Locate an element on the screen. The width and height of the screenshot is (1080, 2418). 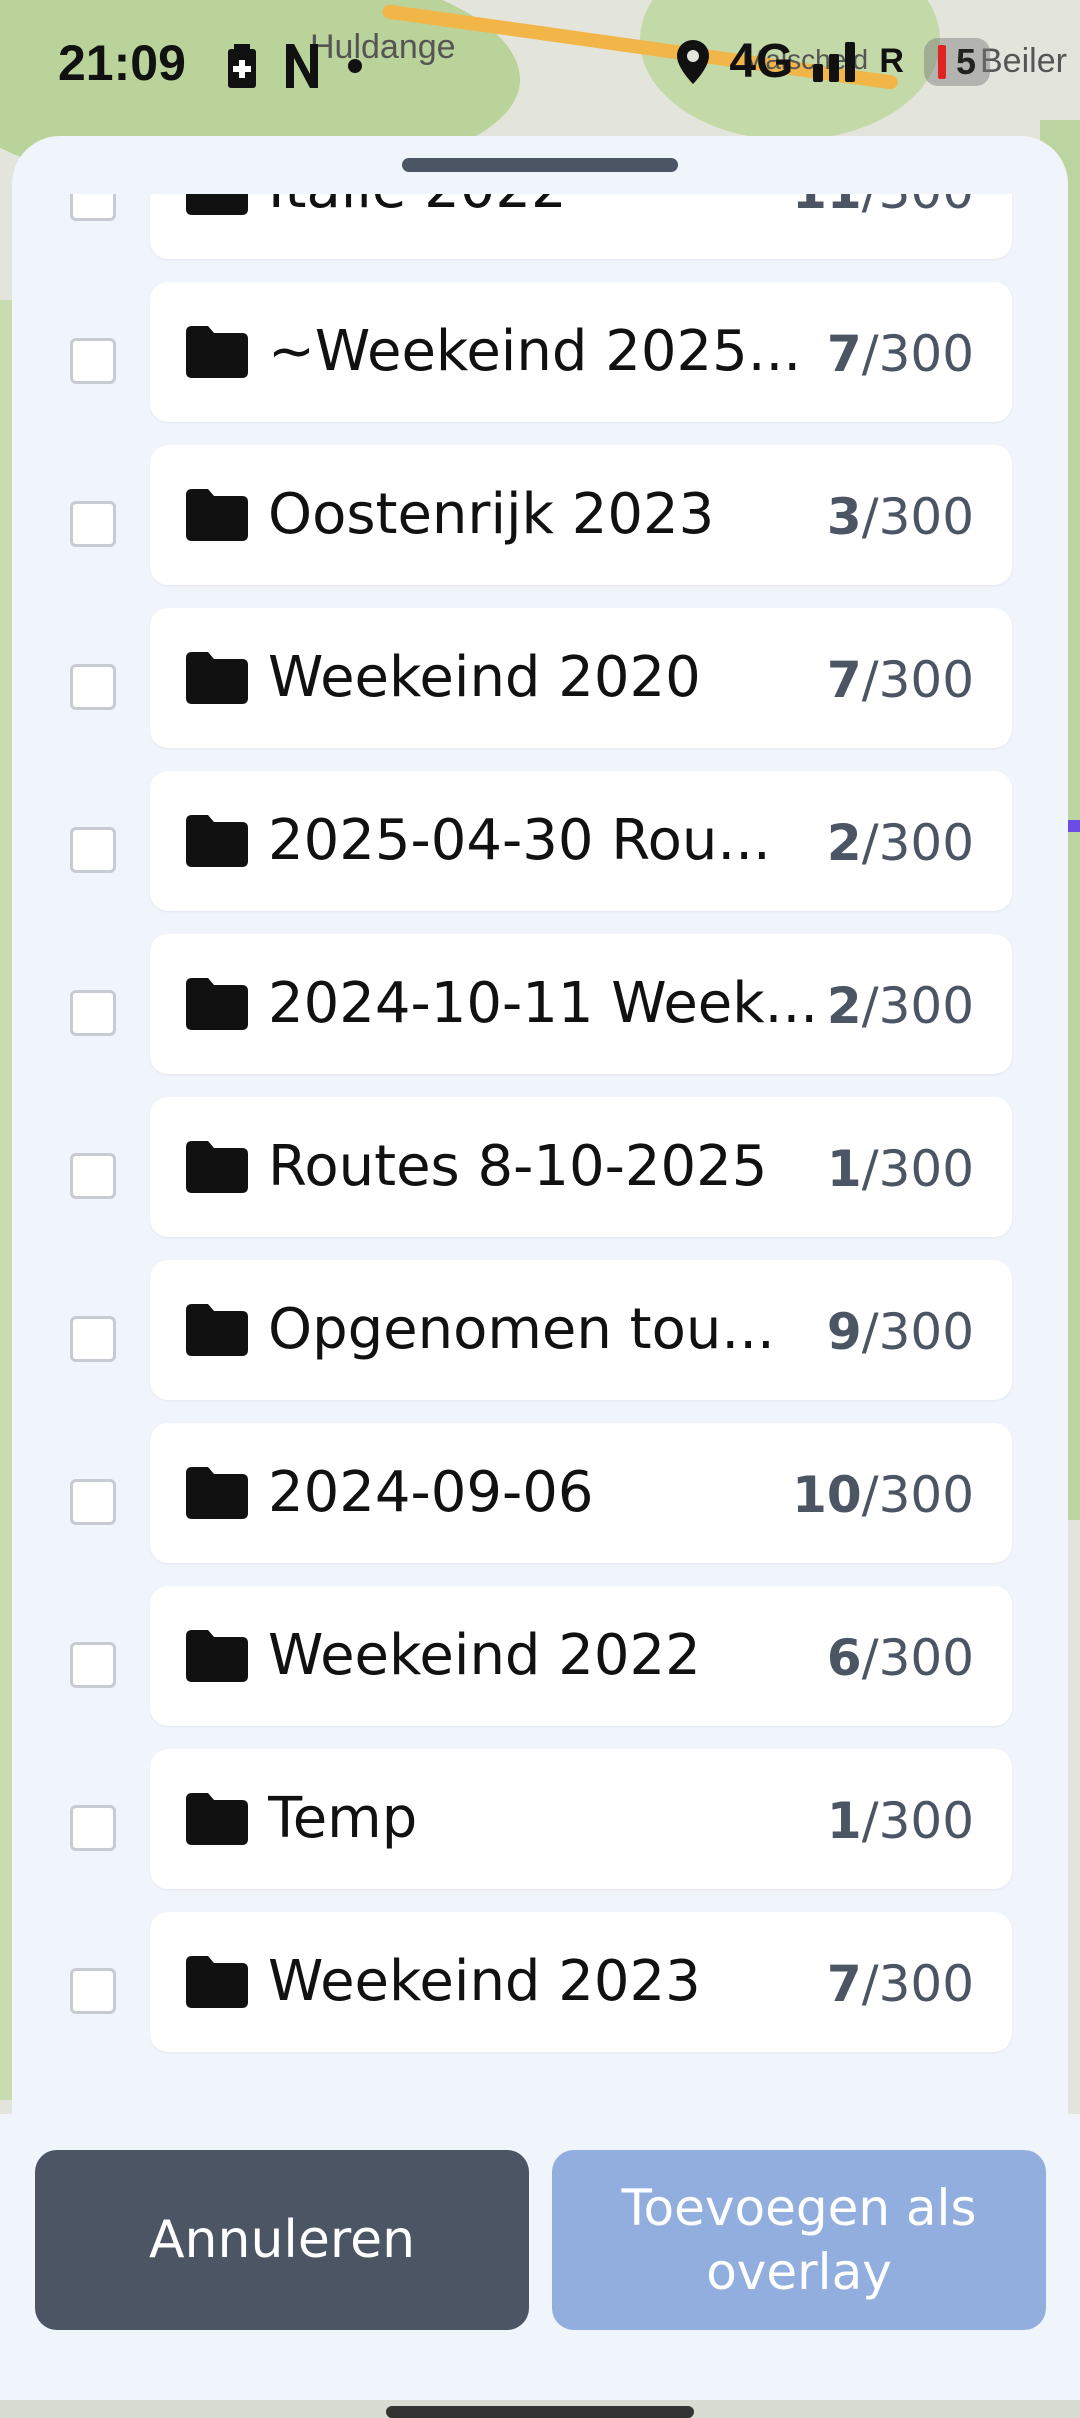
folder-name: Temp is located at coordinates (343, 1819).